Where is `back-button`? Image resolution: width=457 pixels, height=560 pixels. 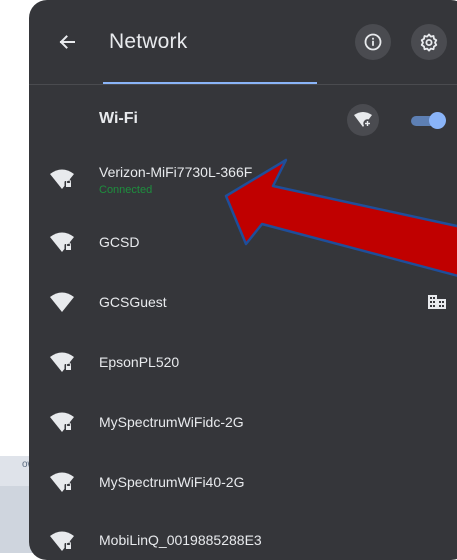 back-button is located at coordinates (67, 42).